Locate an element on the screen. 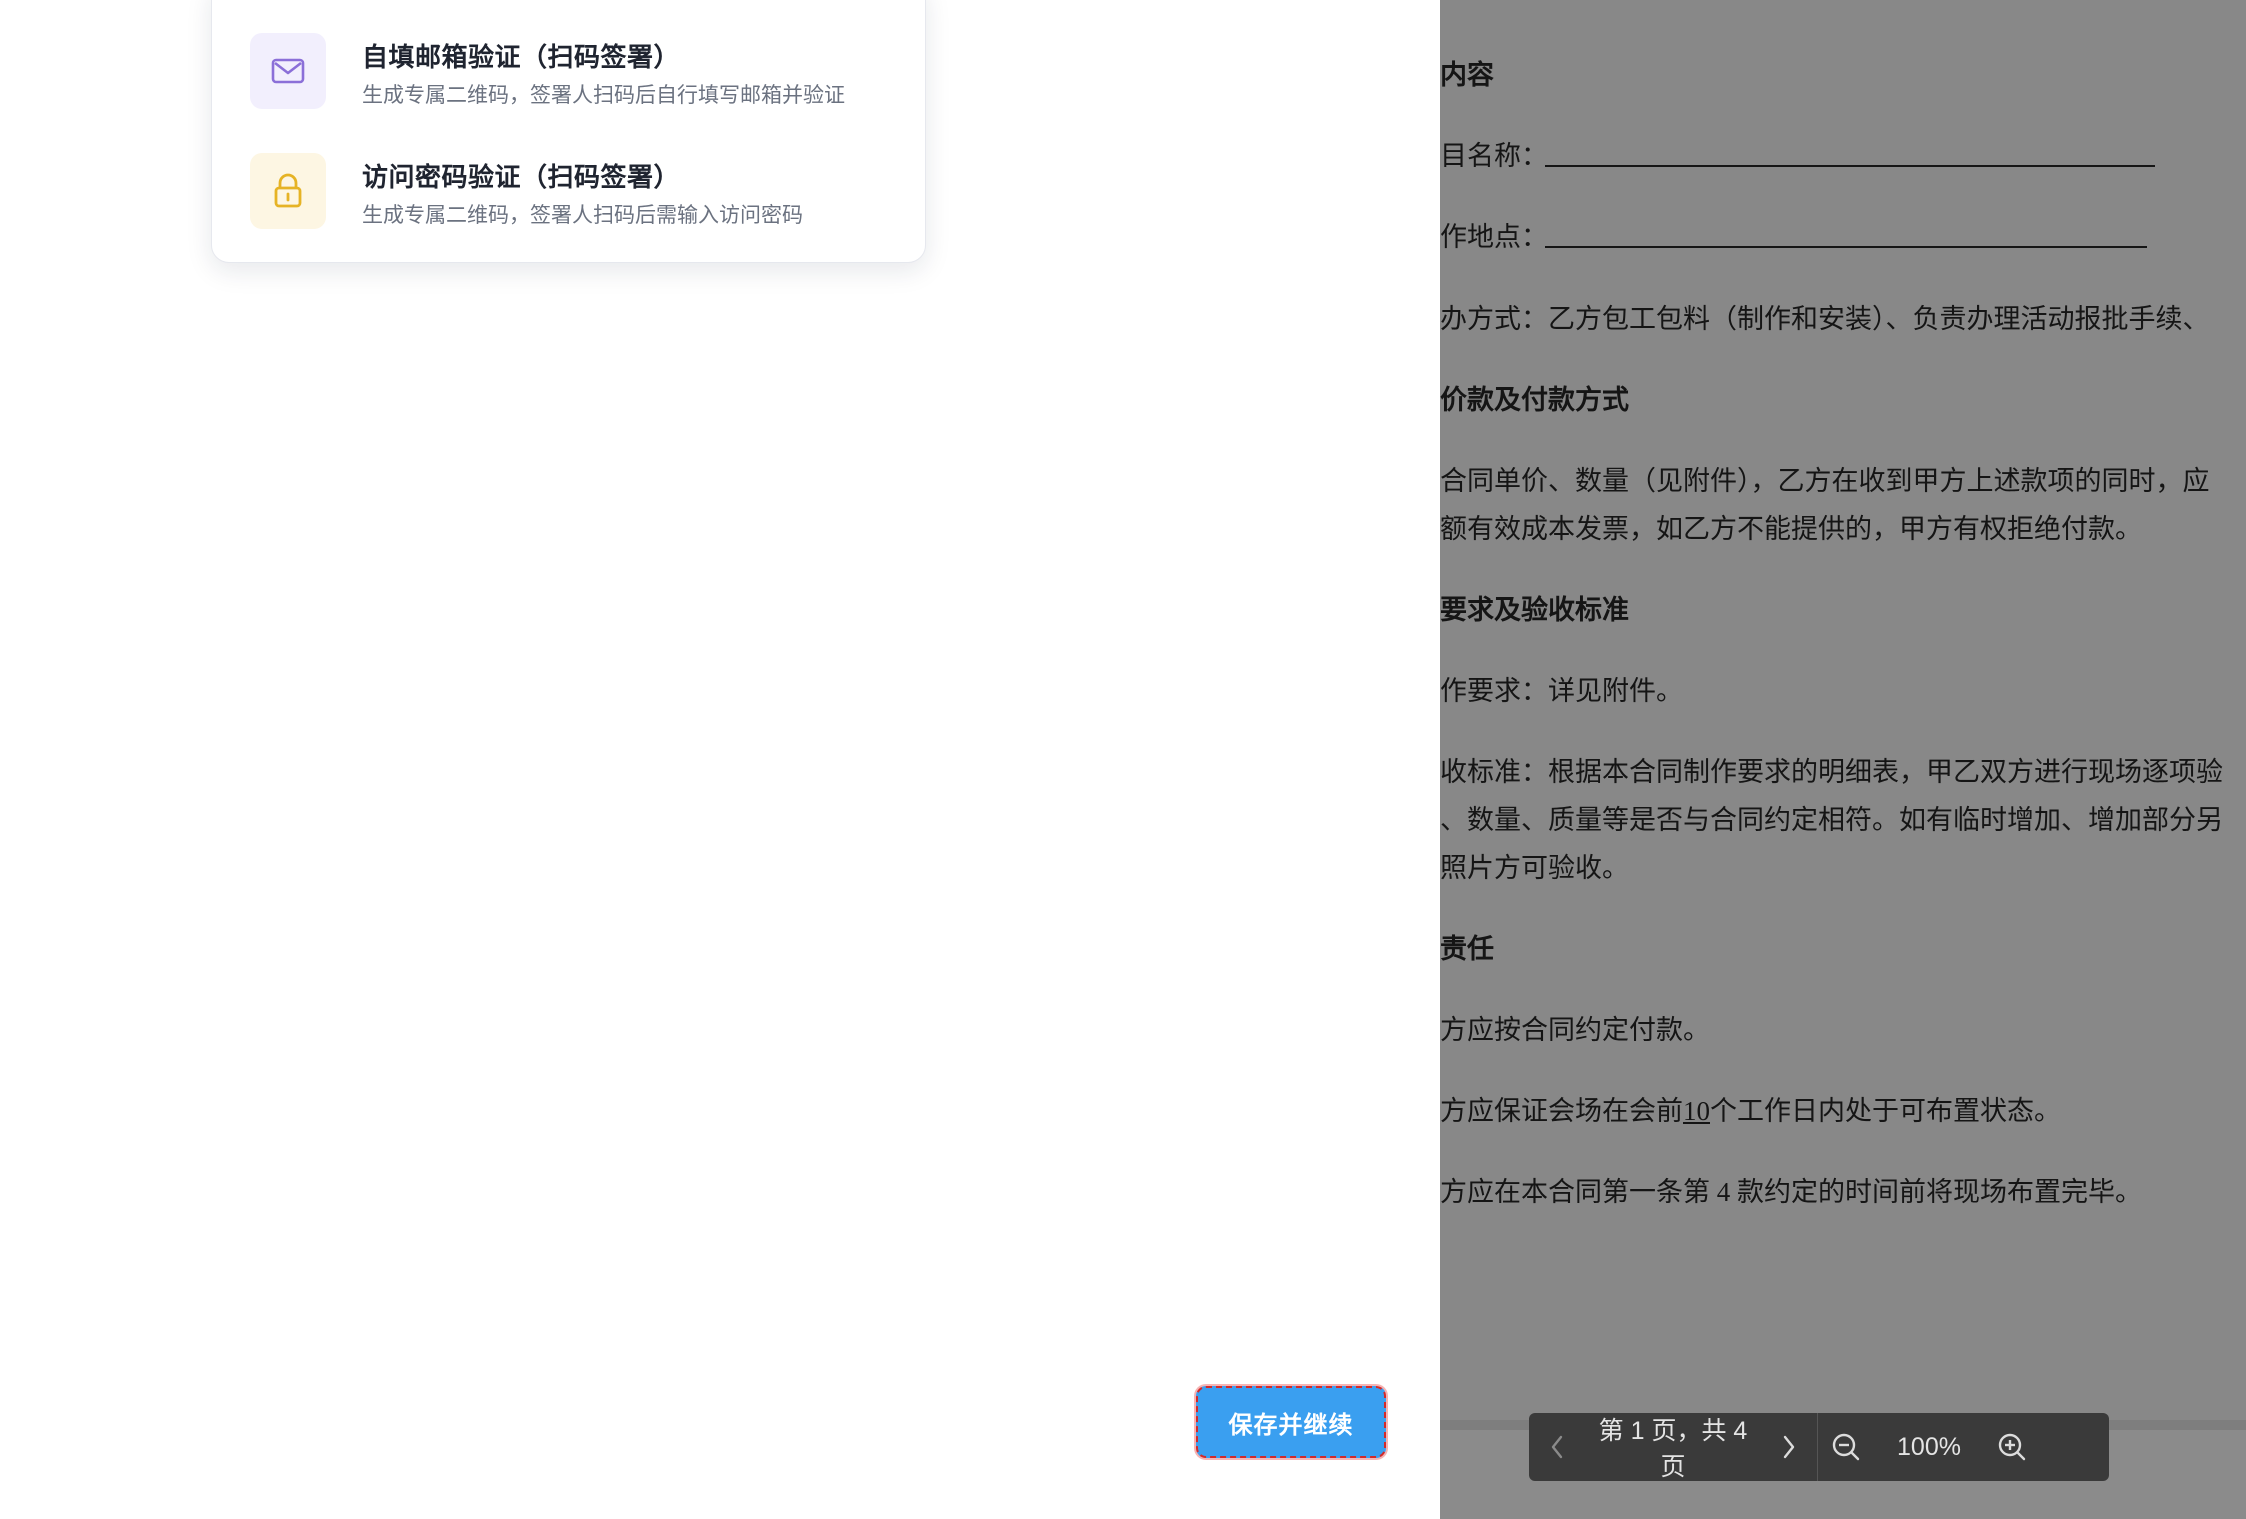 This screenshot has width=2246, height=1519. doc-line: 合同单价、数量（见附件），乙方在收到甲方上述款项的同时，应 is located at coordinates (1825, 481).